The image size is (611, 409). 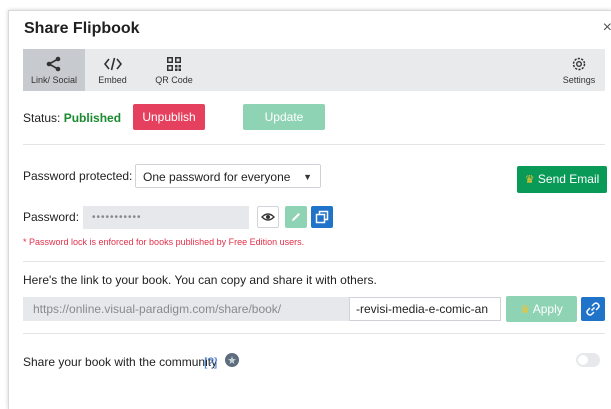 I want to click on tab-embed: Embed, so click(x=112, y=70).